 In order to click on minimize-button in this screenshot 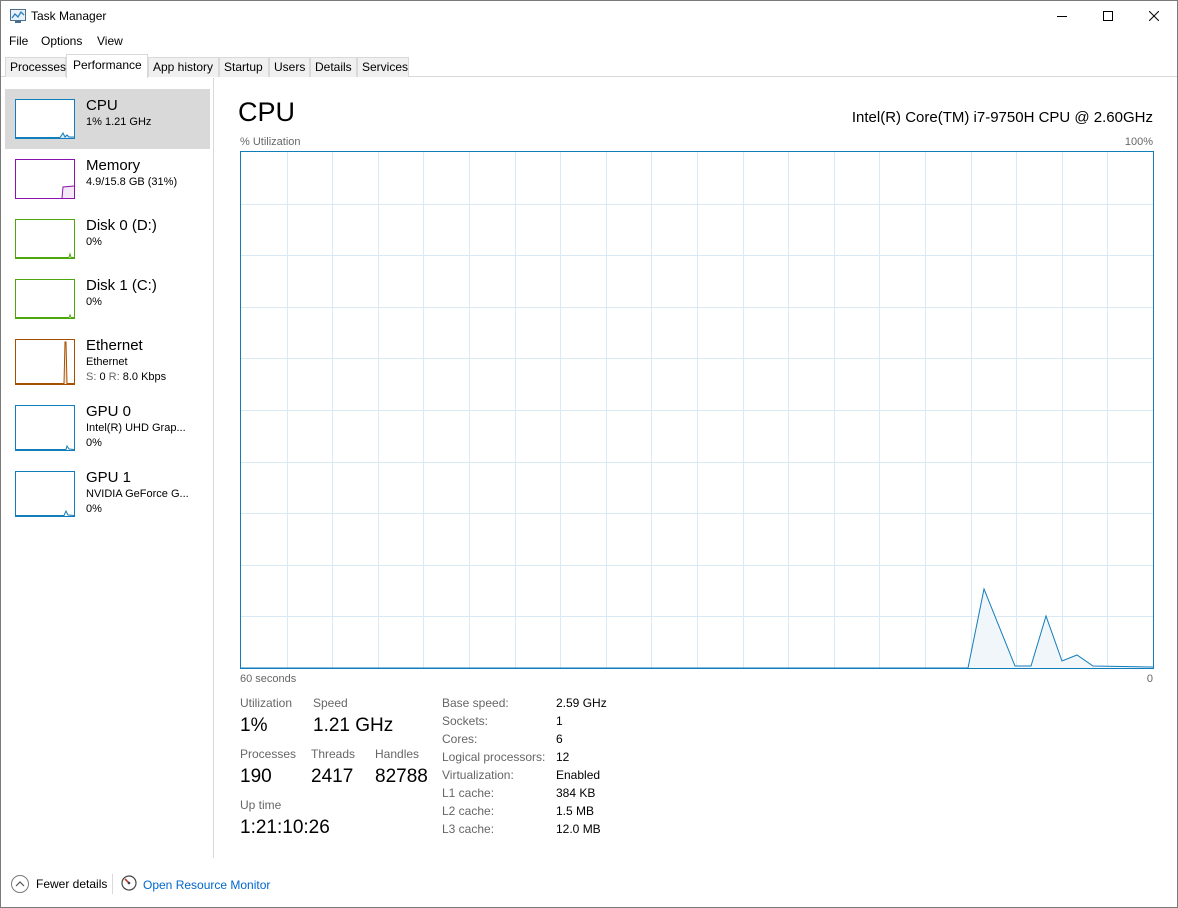, I will do `click(1062, 16)`.